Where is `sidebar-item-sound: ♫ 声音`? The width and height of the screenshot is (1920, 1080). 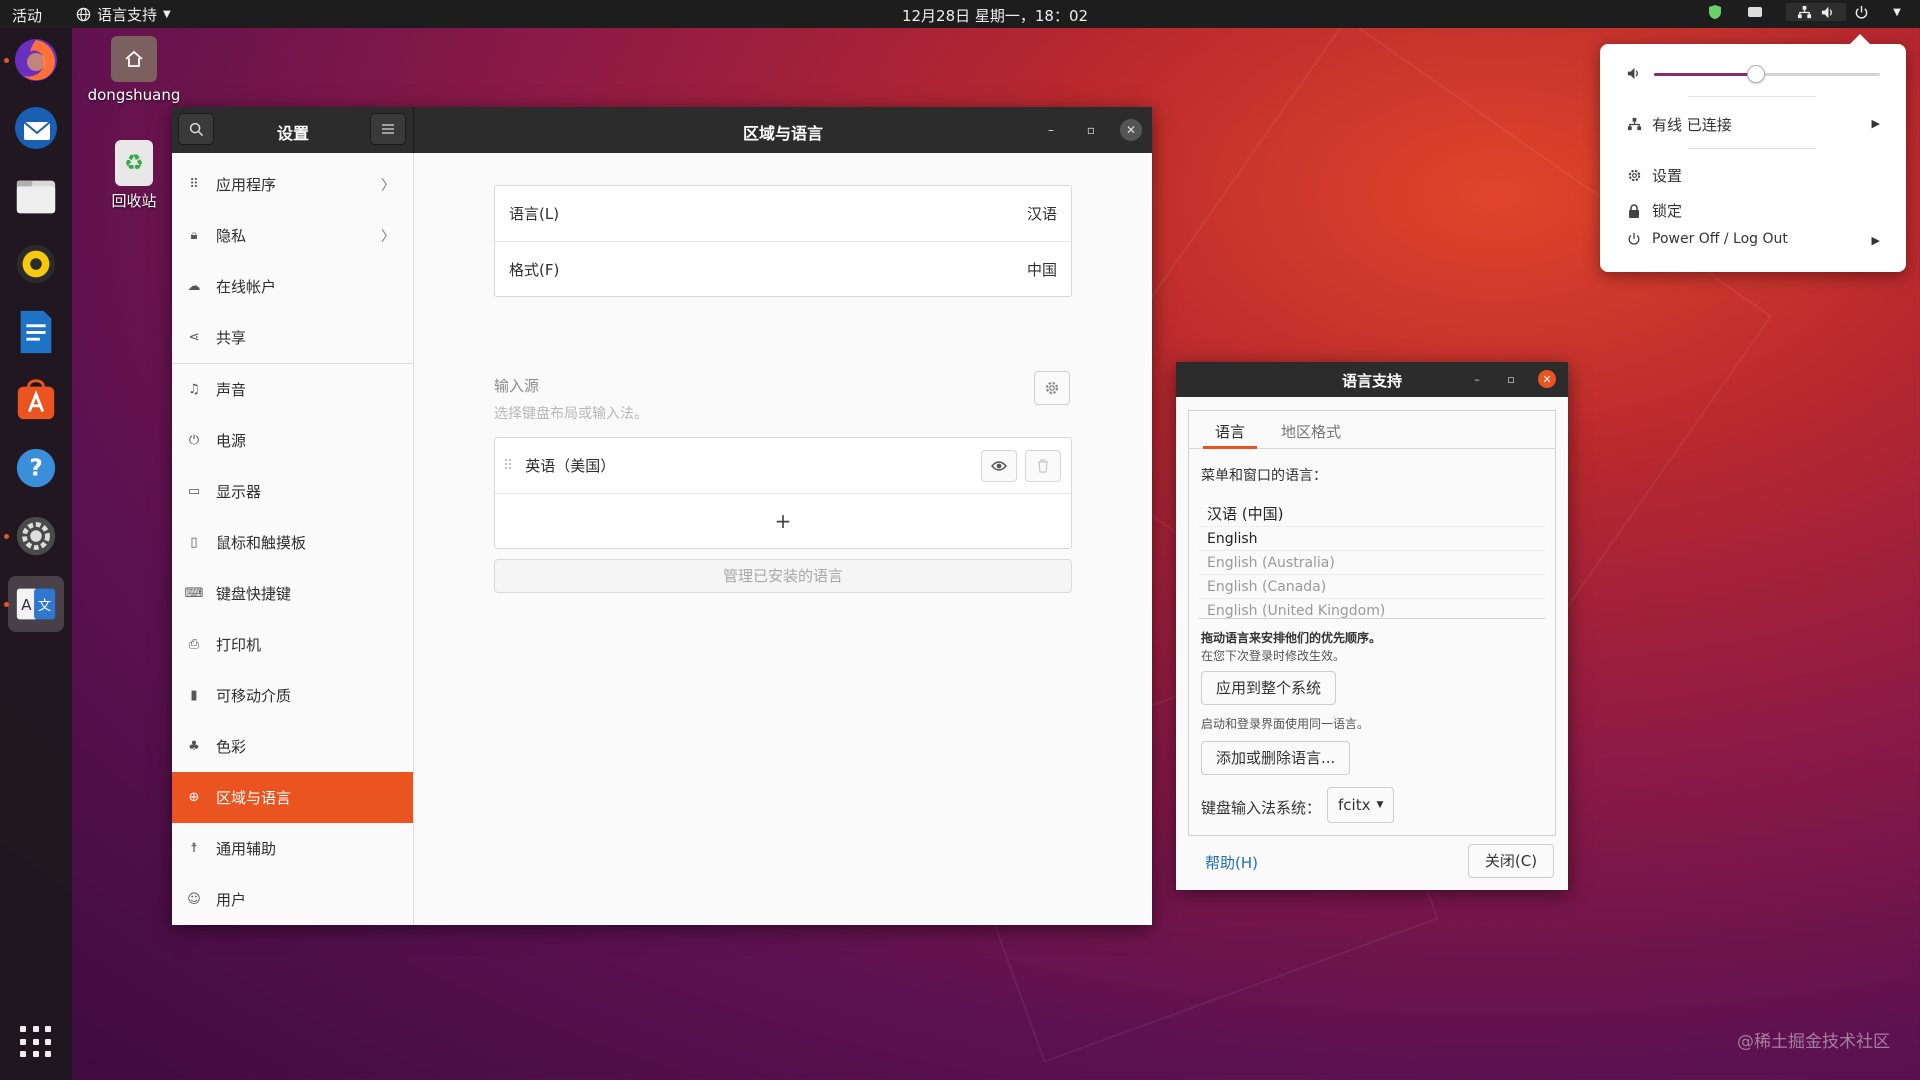
sidebar-item-sound: ♫ 声音 is located at coordinates (292, 389).